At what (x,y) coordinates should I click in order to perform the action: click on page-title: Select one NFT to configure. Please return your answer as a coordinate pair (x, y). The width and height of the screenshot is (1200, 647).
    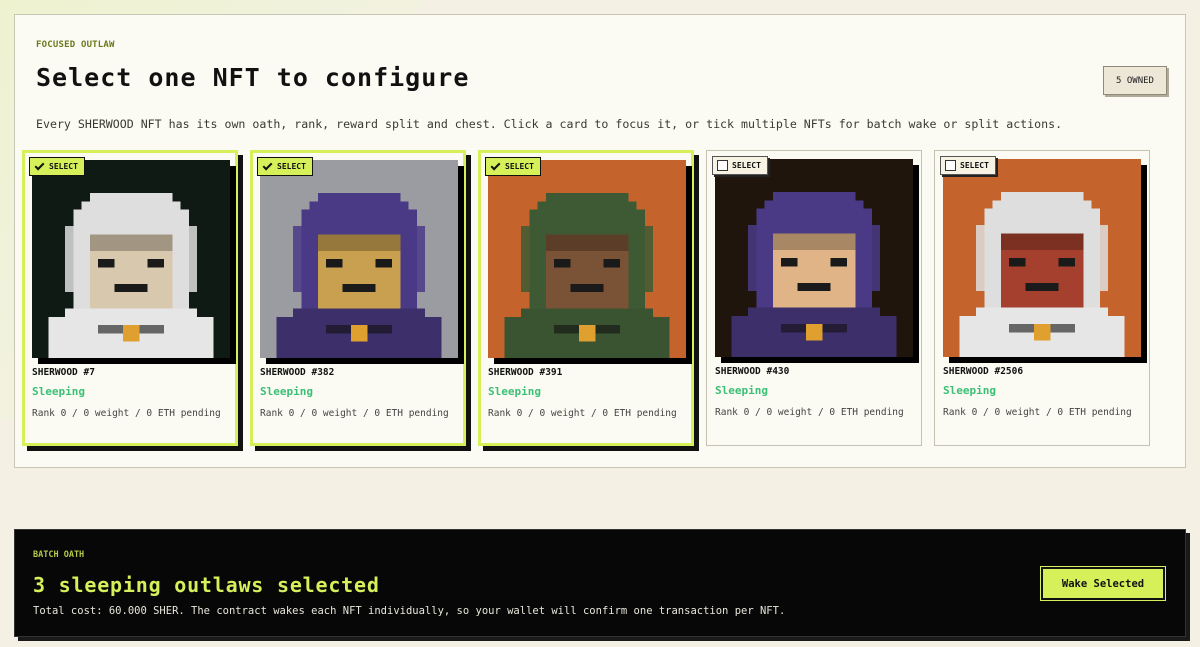
    Looking at the image, I should click on (253, 77).